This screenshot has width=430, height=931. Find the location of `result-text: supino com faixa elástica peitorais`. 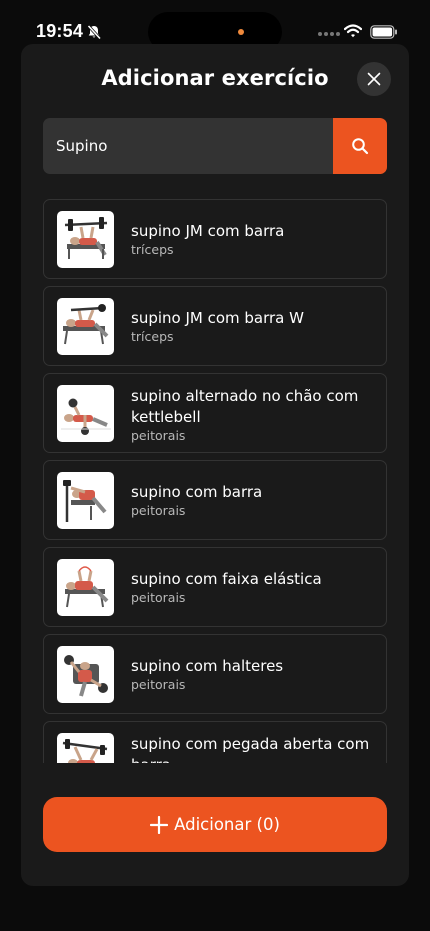

result-text: supino com faixa elástica peitorais is located at coordinates (256, 587).